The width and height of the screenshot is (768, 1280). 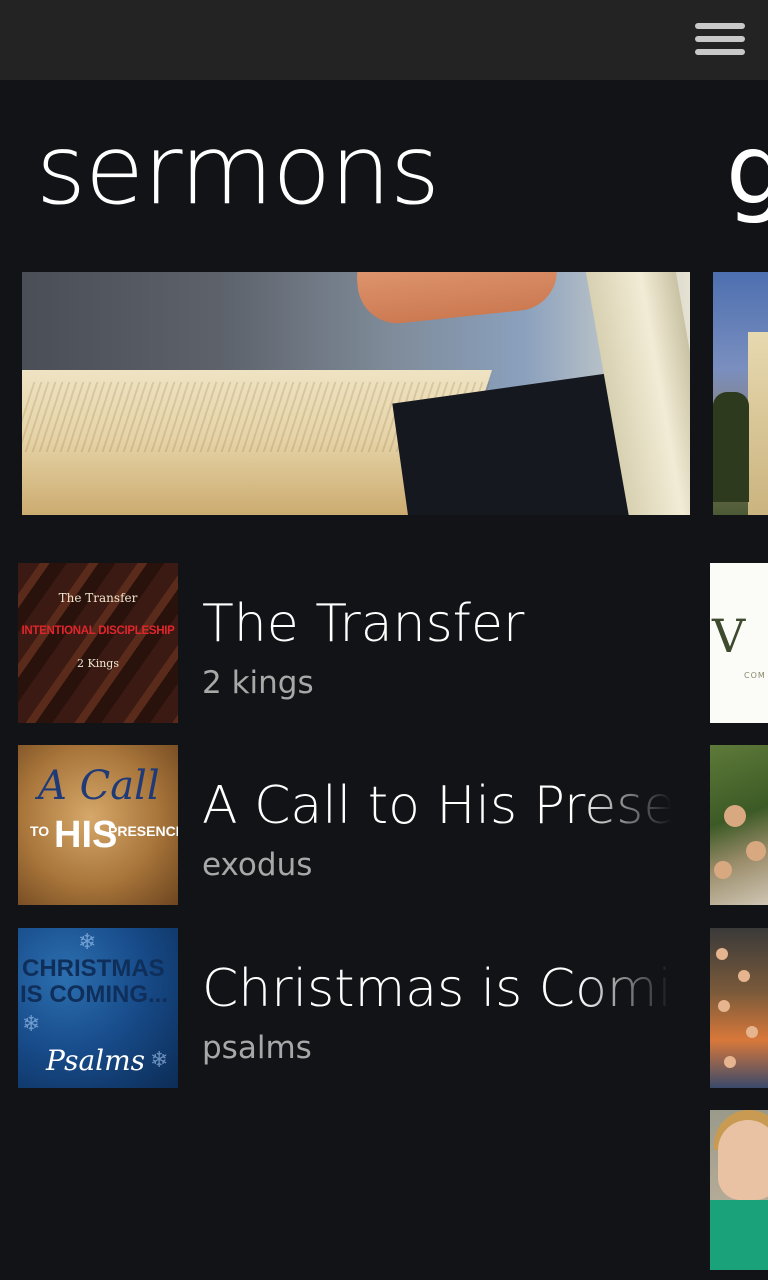 What do you see at coordinates (747, 170) in the screenshot?
I see `next-section-title-peek: g` at bounding box center [747, 170].